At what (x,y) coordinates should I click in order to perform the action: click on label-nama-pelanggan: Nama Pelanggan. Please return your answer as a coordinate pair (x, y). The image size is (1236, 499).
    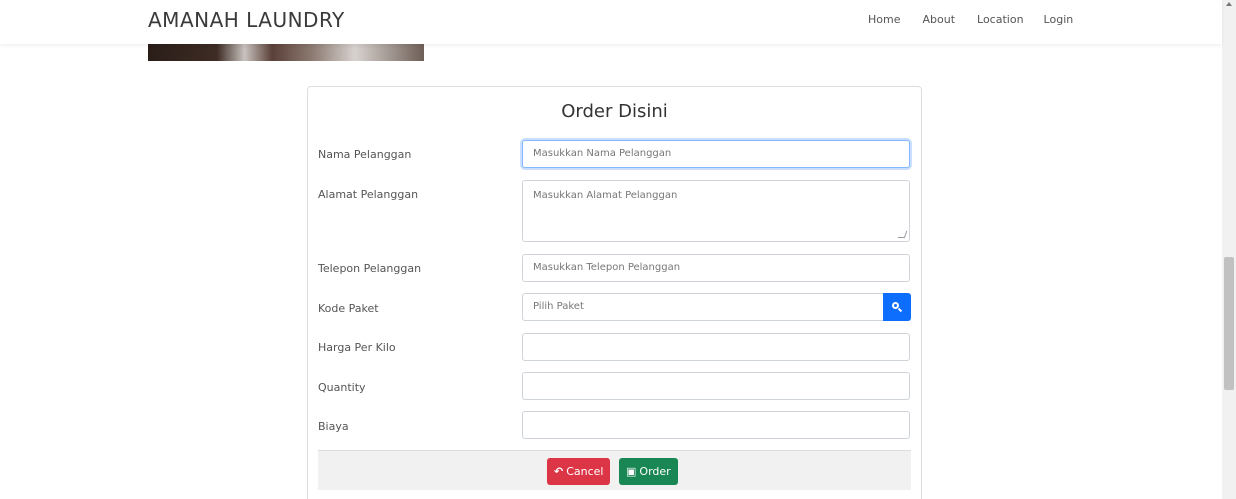
    Looking at the image, I should click on (365, 154).